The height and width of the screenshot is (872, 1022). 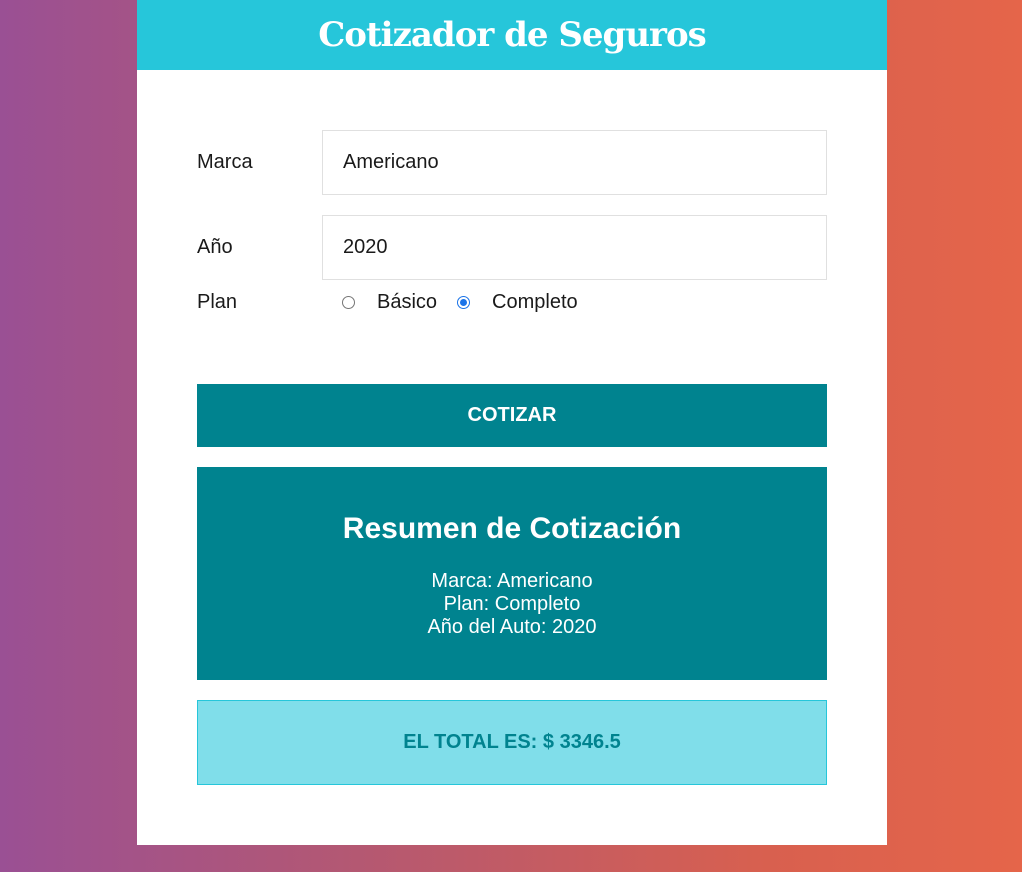 I want to click on plan-field-row: Plan Básico Completo, so click(x=512, y=302).